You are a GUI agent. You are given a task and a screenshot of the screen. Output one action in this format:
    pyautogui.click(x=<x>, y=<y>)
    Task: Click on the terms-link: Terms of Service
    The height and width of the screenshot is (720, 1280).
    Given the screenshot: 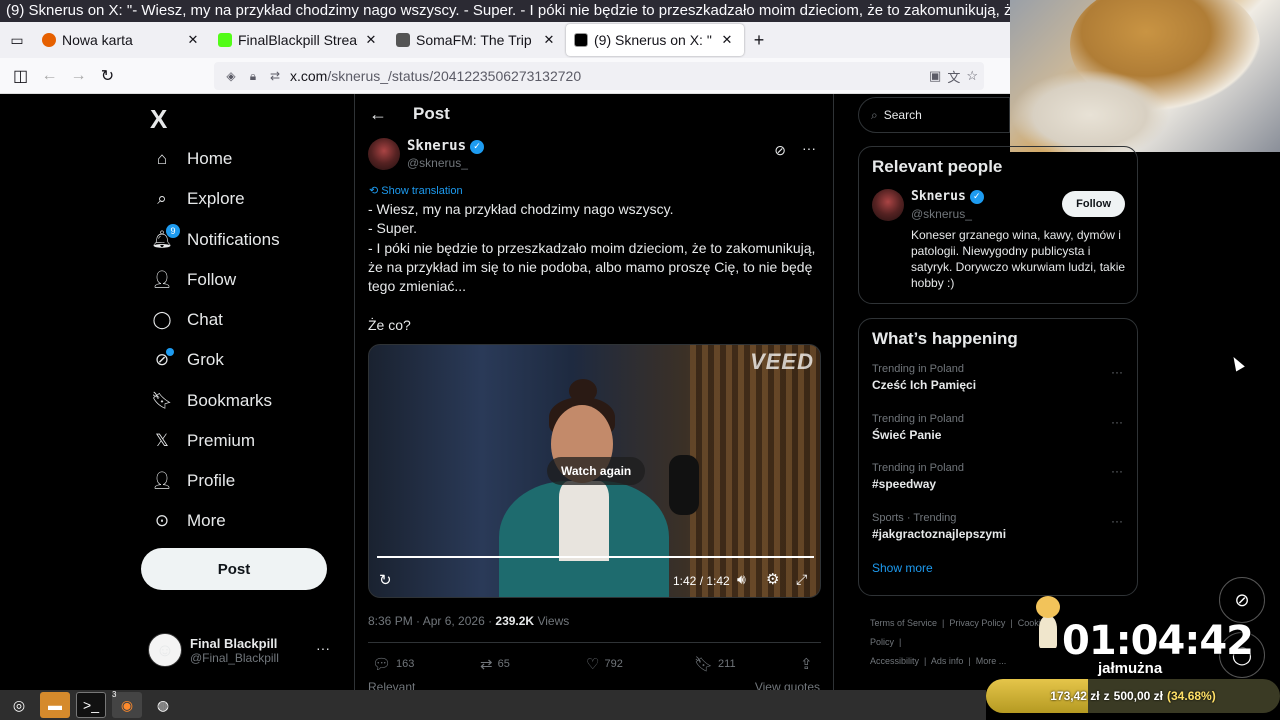 What is the action you would take?
    pyautogui.click(x=903, y=623)
    